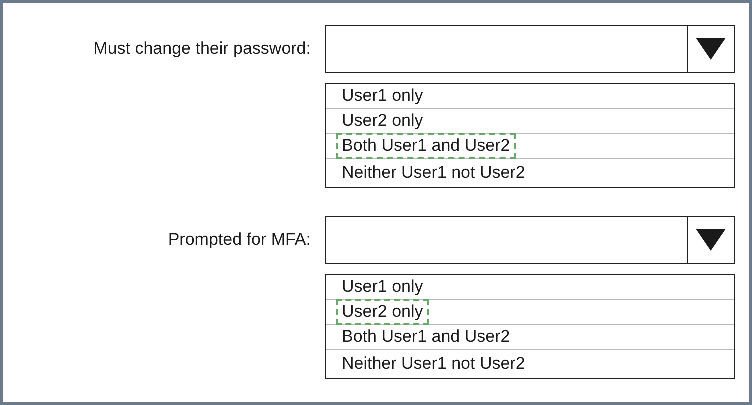  I want to click on question-label: Prompted for MFA:, so click(239, 240).